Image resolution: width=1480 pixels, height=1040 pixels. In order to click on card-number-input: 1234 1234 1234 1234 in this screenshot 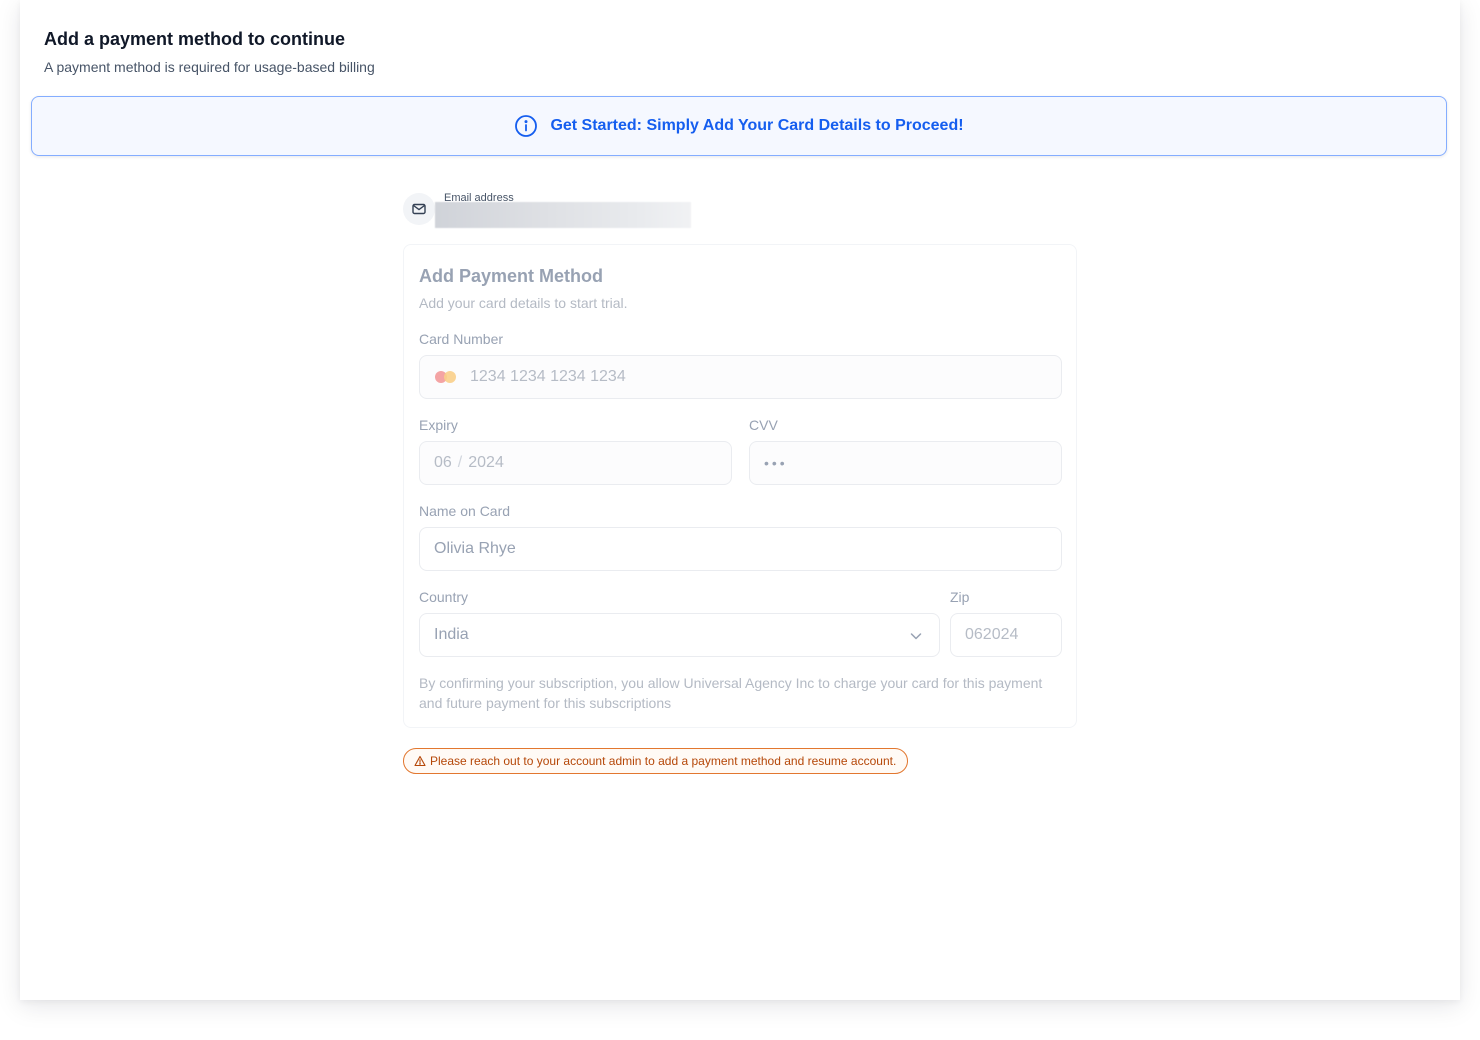, I will do `click(740, 377)`.